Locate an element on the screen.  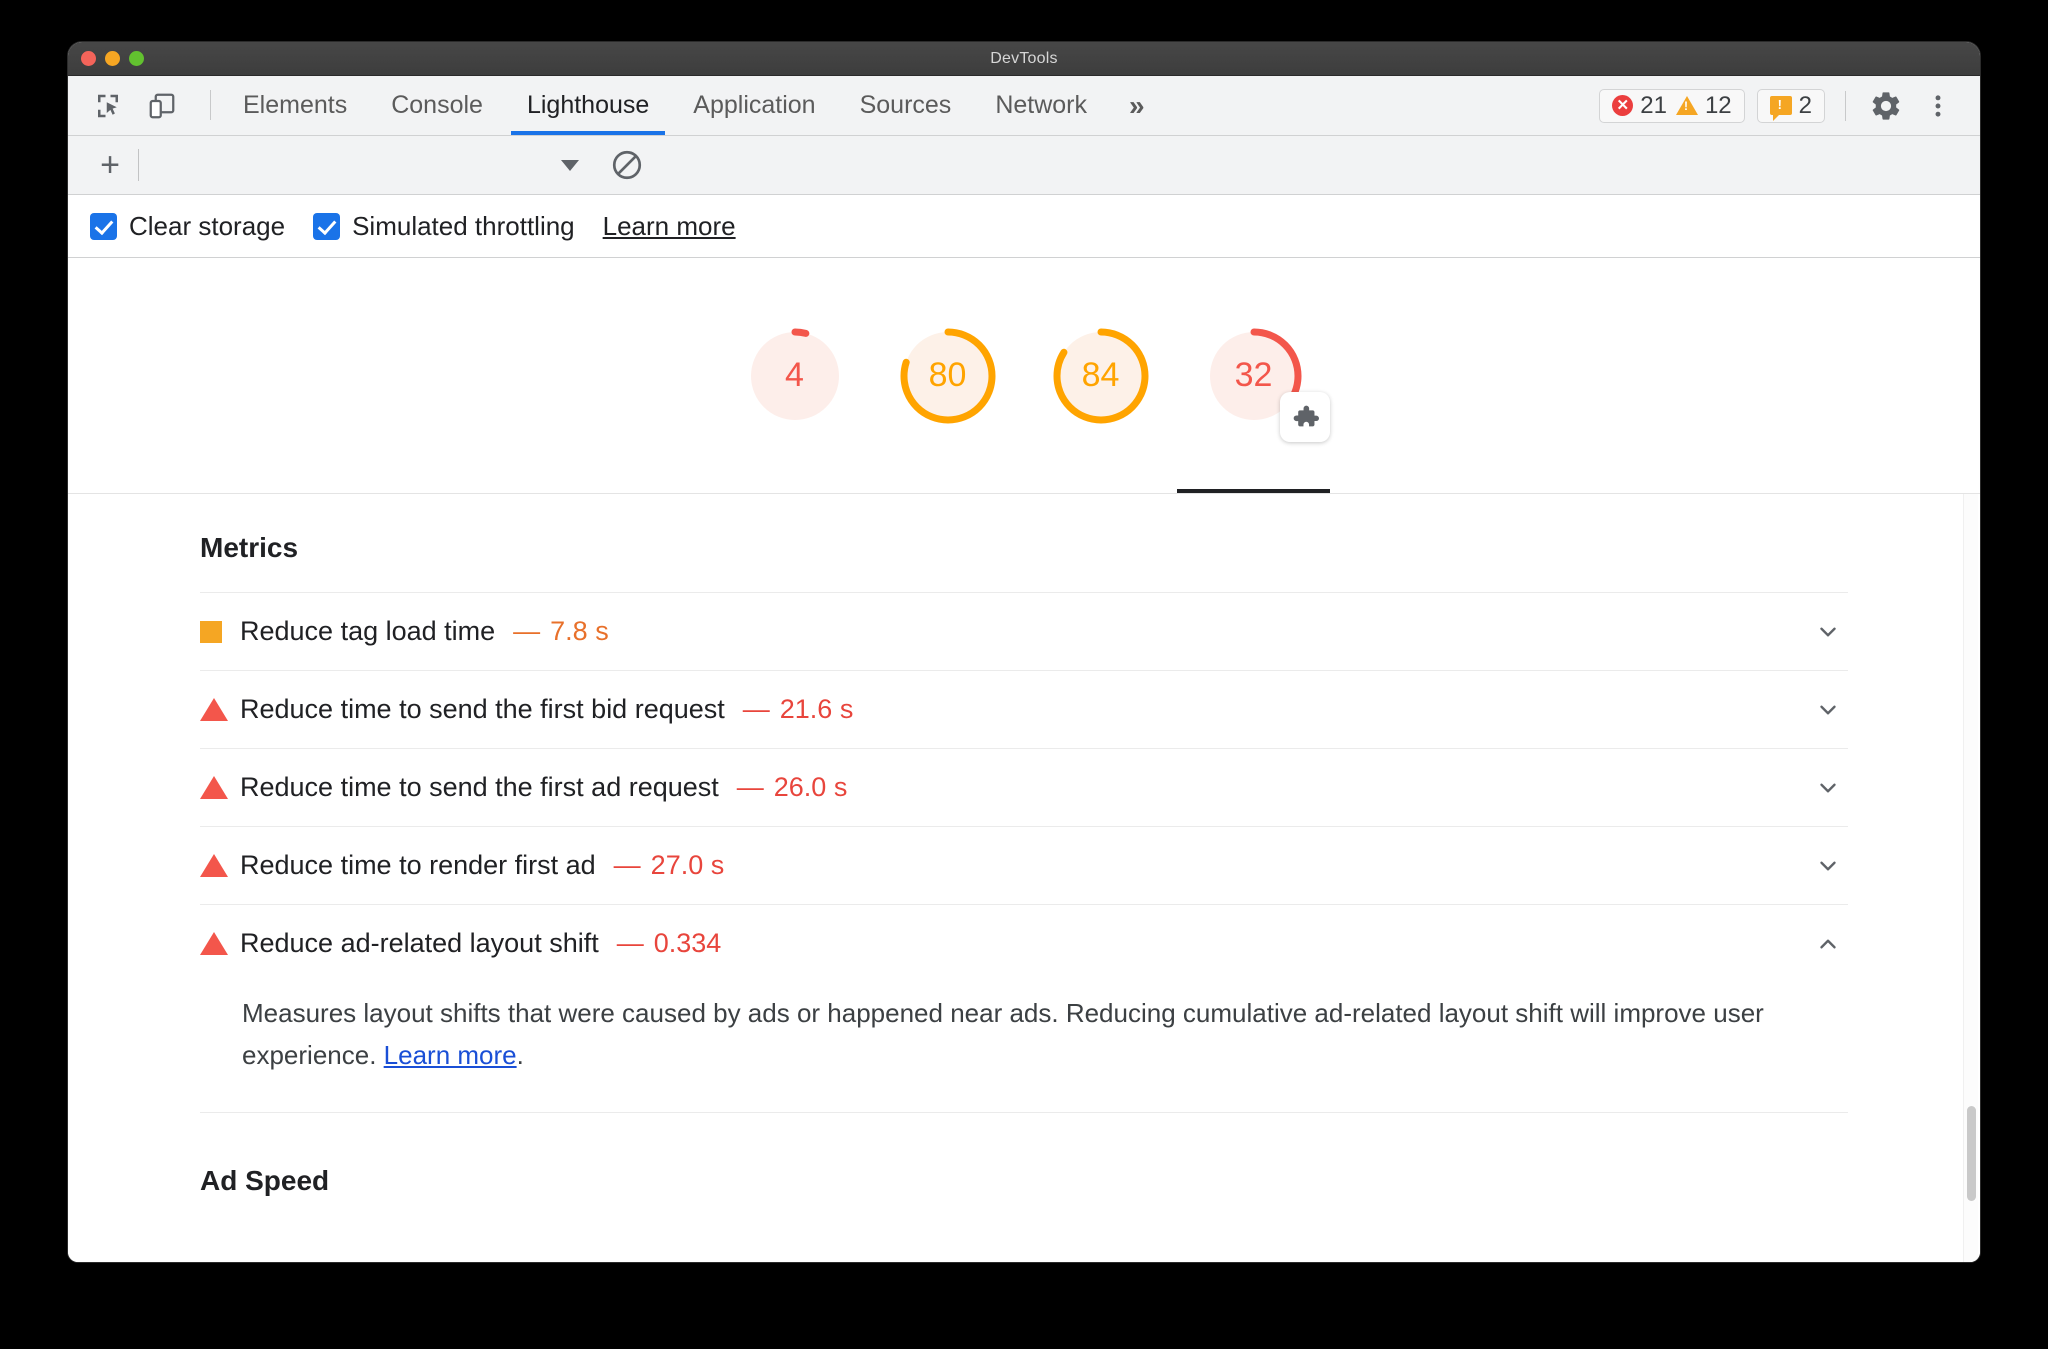
report-scrollbar-thumb is located at coordinates (1971, 1153).